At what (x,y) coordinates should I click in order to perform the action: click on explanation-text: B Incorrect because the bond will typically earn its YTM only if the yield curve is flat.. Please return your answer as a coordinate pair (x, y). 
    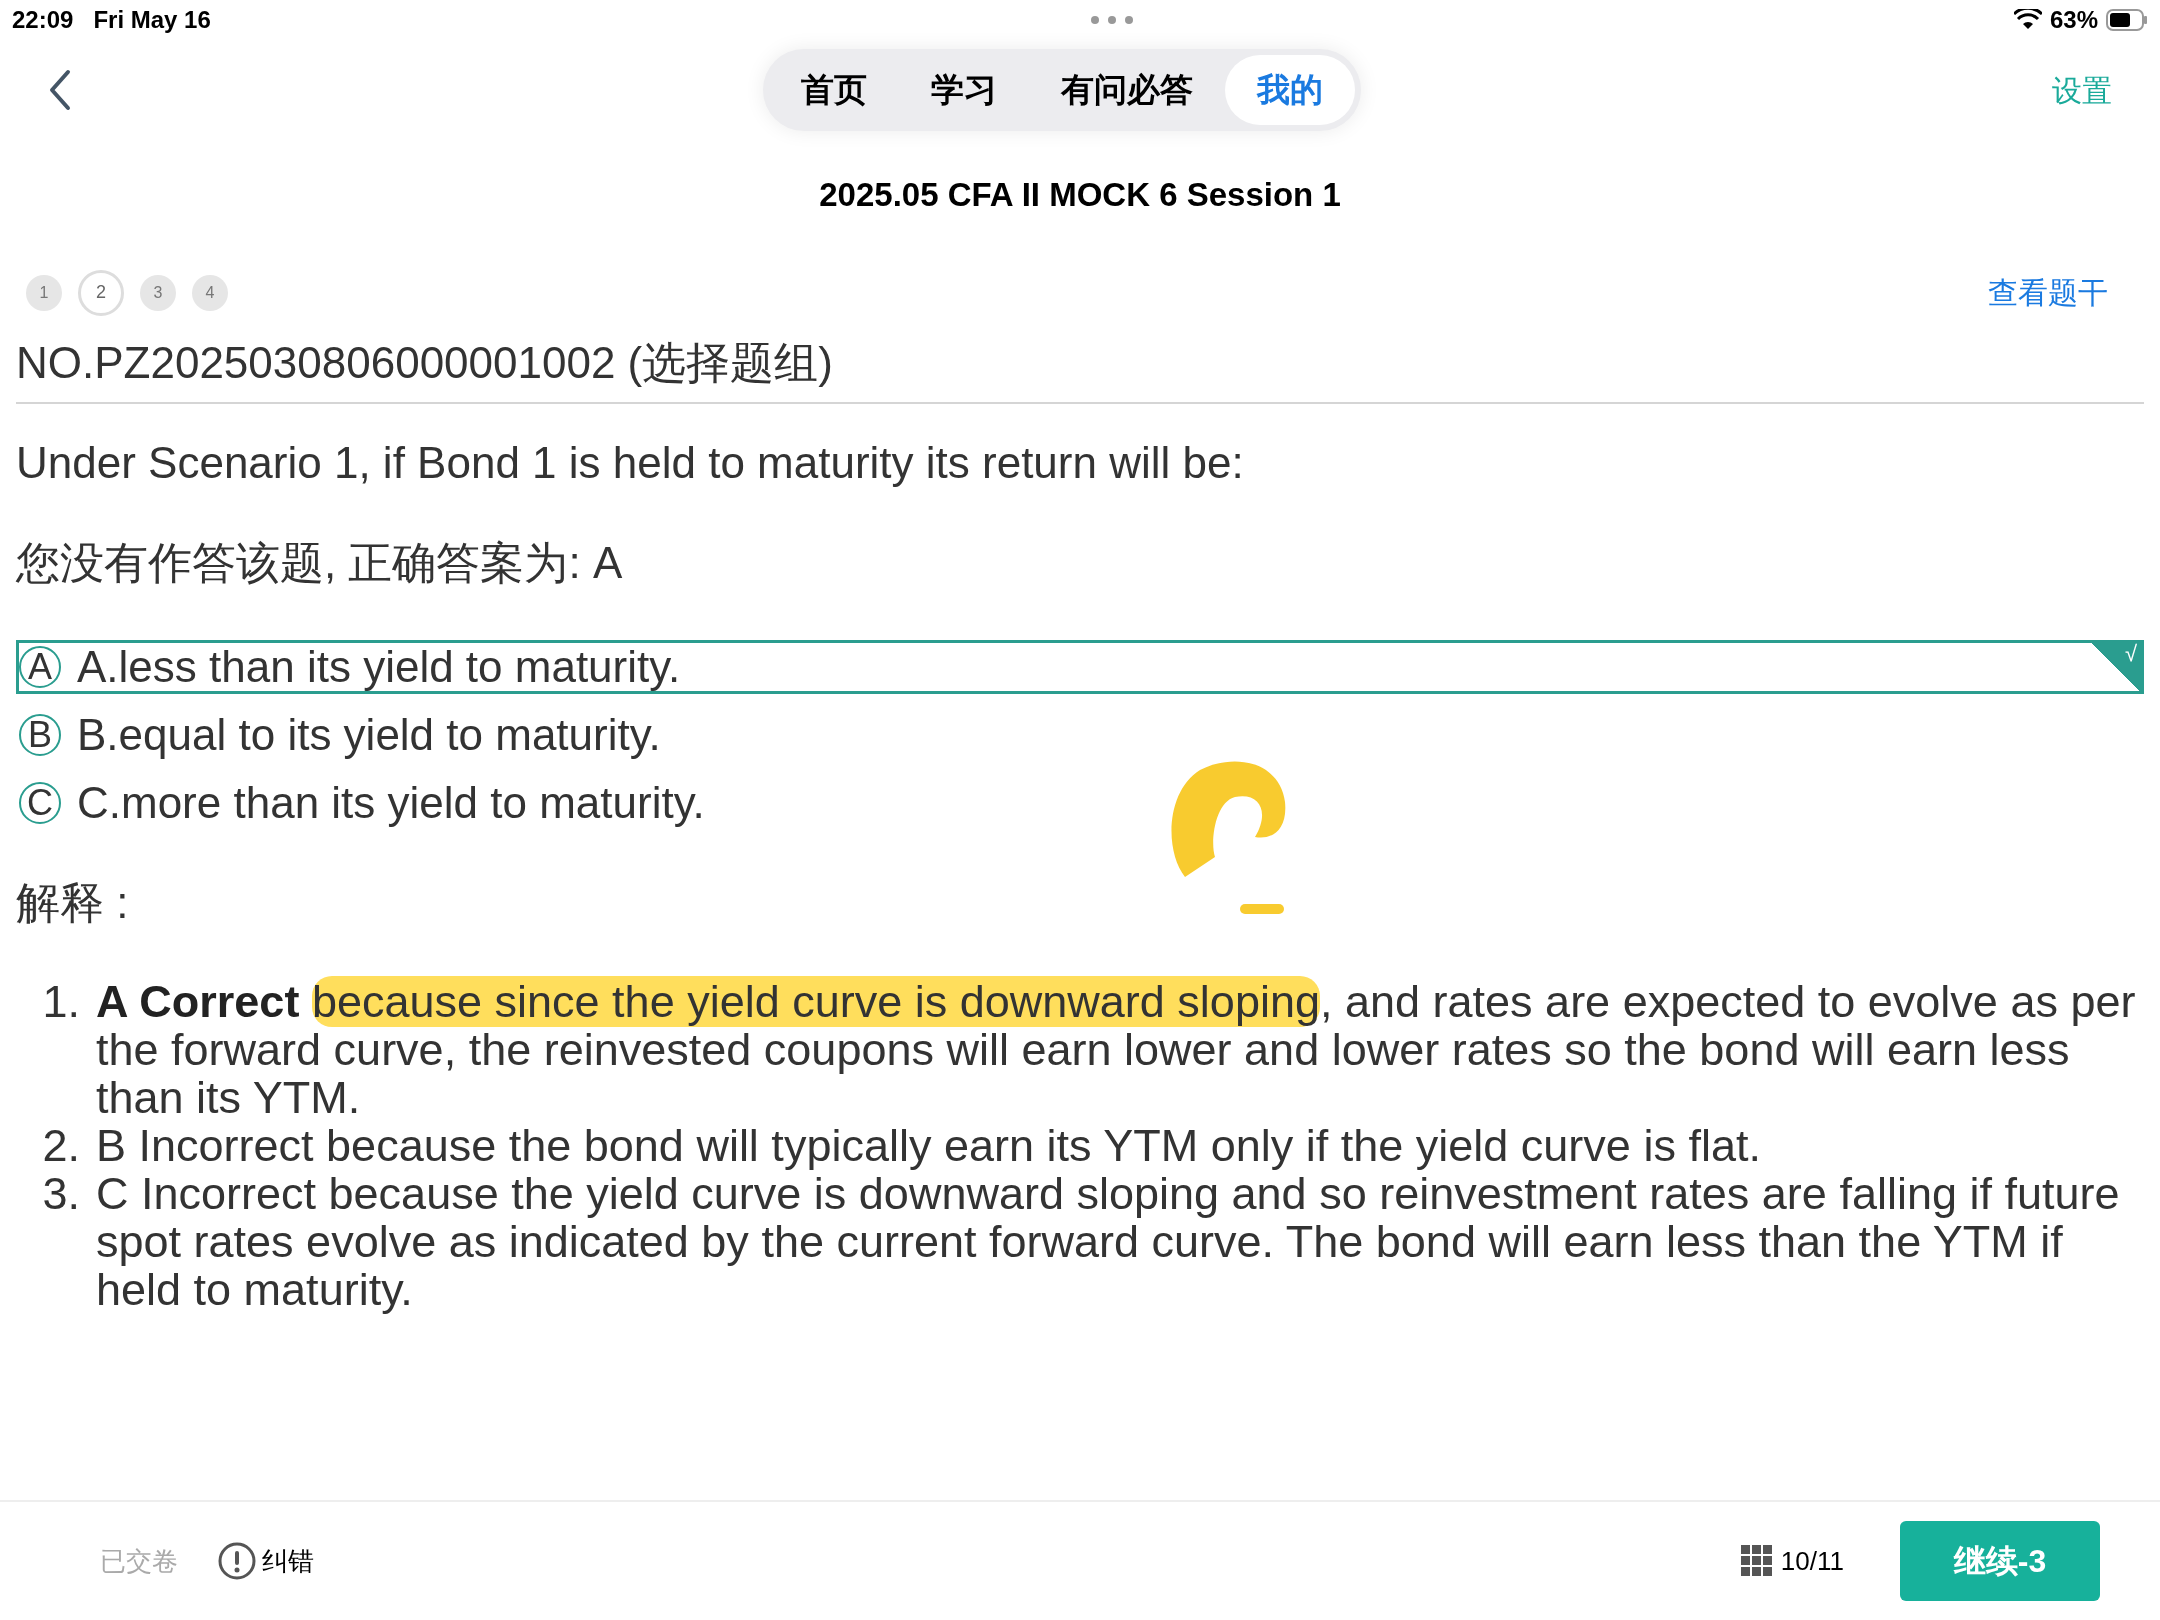
    Looking at the image, I should click on (928, 1145).